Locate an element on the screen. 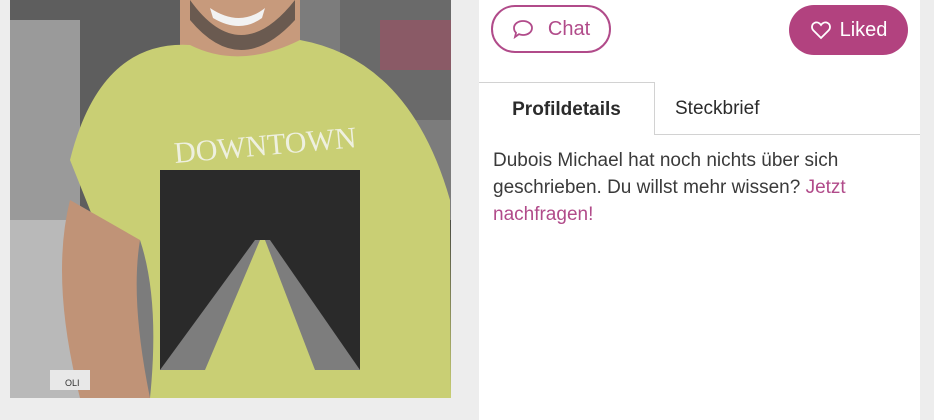 Image resolution: width=934 pixels, height=420 pixels. chat-button: Chat is located at coordinates (551, 29).